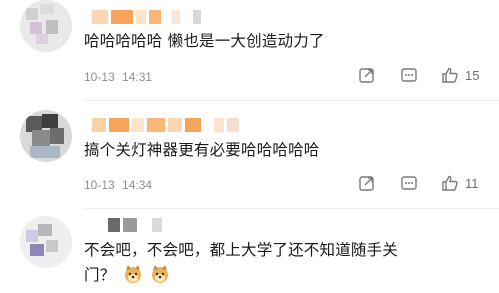 The width and height of the screenshot is (499, 293). I want to click on like-count: 11, so click(472, 183).